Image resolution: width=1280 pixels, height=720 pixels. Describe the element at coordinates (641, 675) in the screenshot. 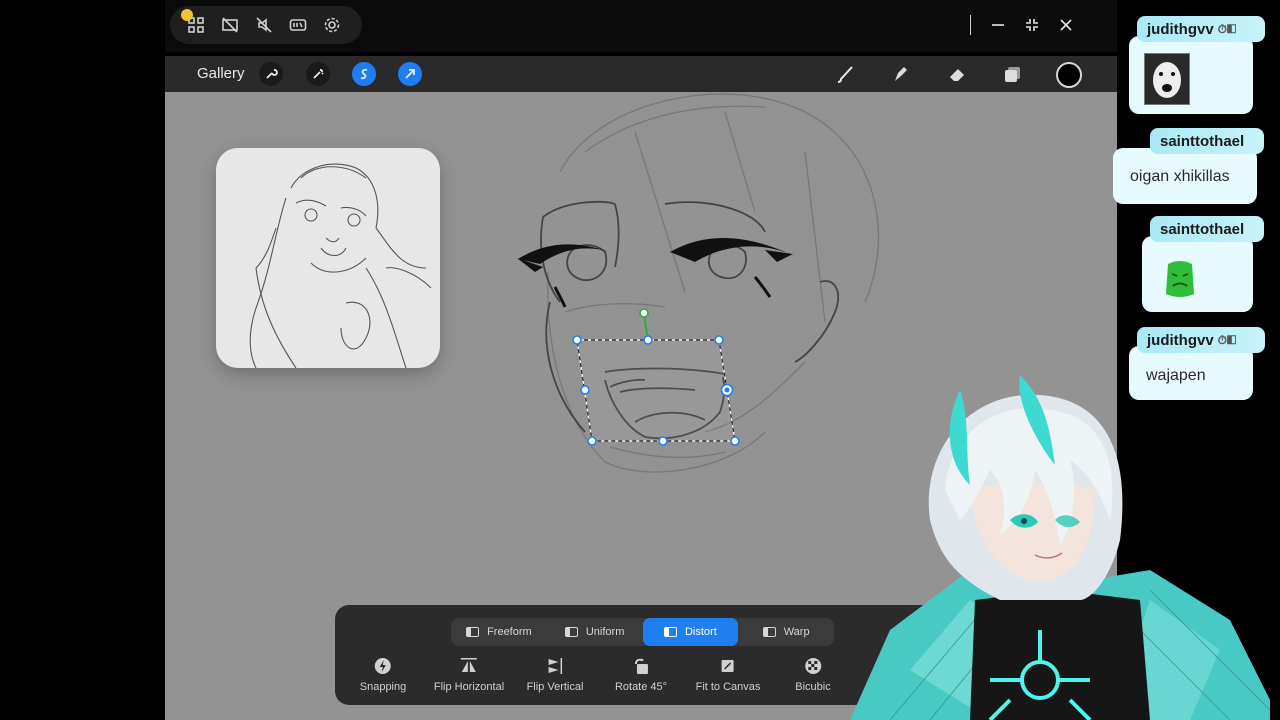

I see `rotate-45-button: Rotate 45°` at that location.